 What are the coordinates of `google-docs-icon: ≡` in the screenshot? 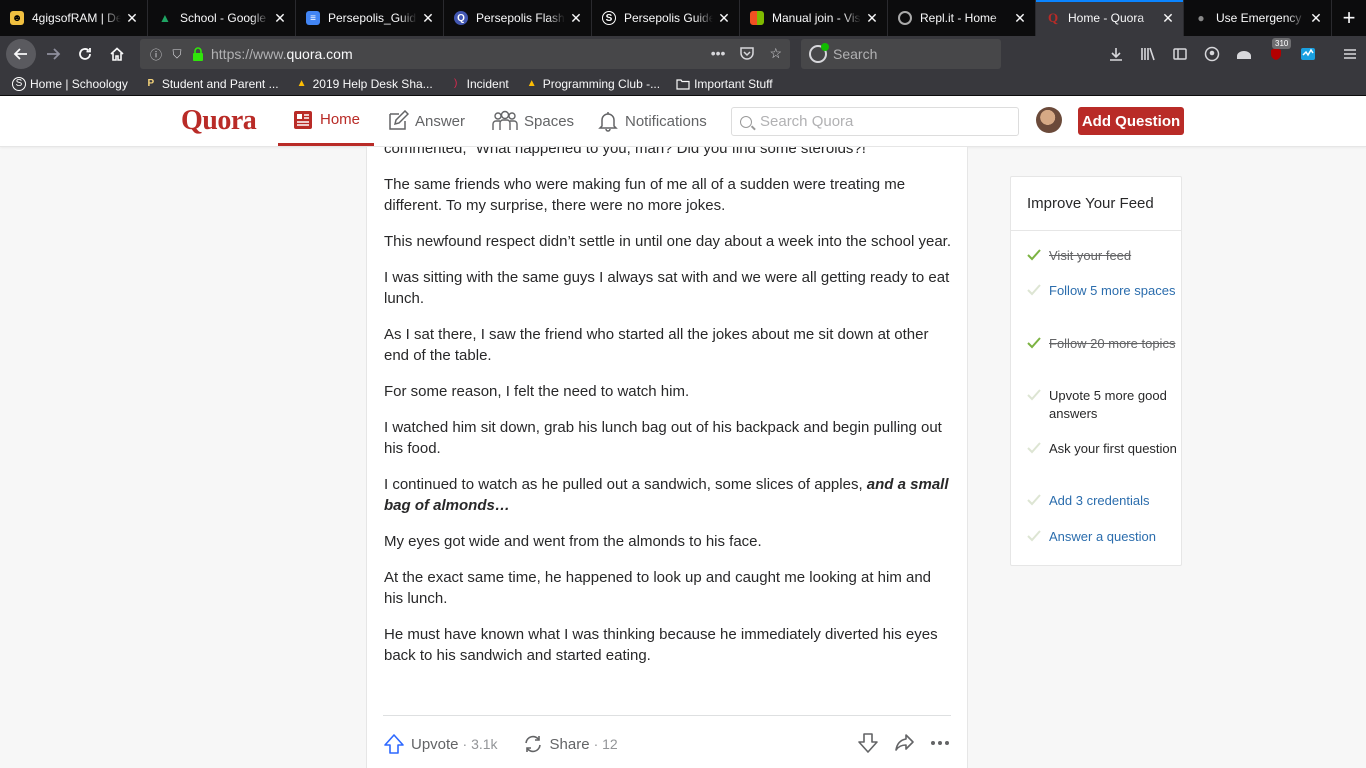 It's located at (313, 18).